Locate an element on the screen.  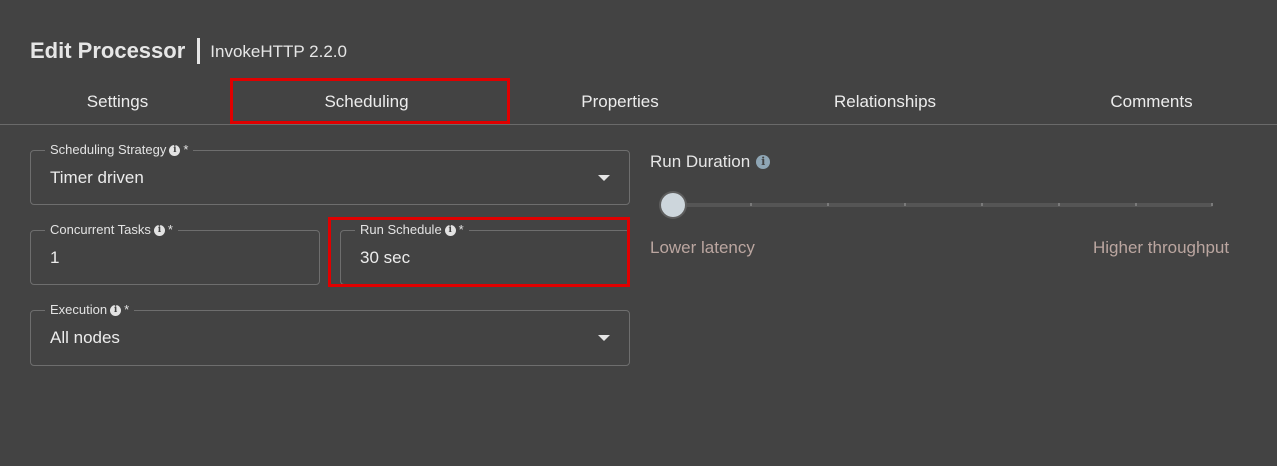
concurrent-tasks-value: 1 is located at coordinates (54, 258).